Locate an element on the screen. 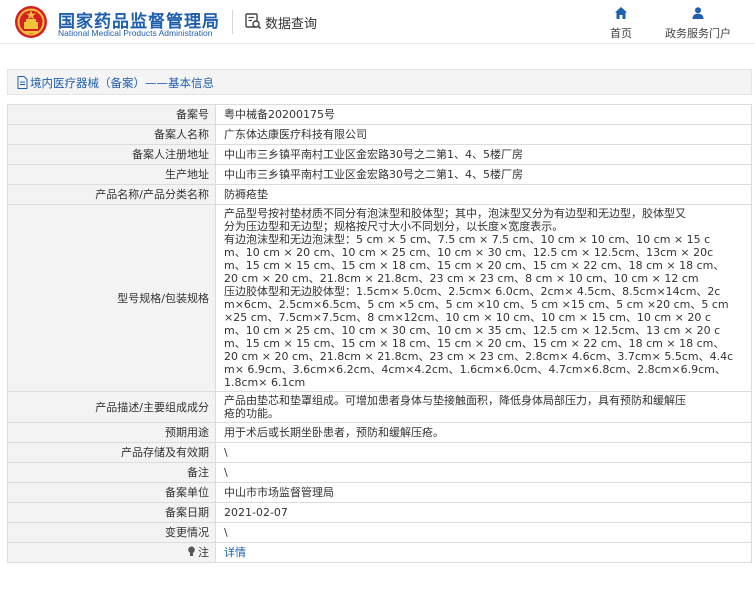  table-row: 产品名称/产品分类名称 防褥疮垫 is located at coordinates (379, 194).